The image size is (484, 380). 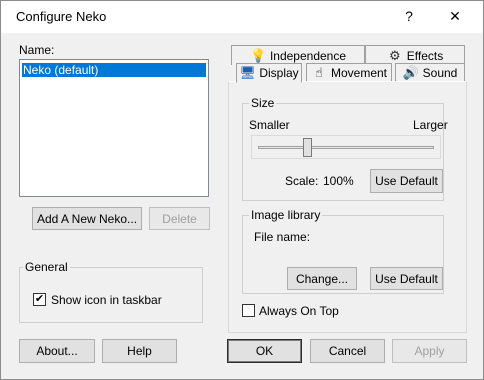 I want to click on help-button: Help, so click(x=139, y=351).